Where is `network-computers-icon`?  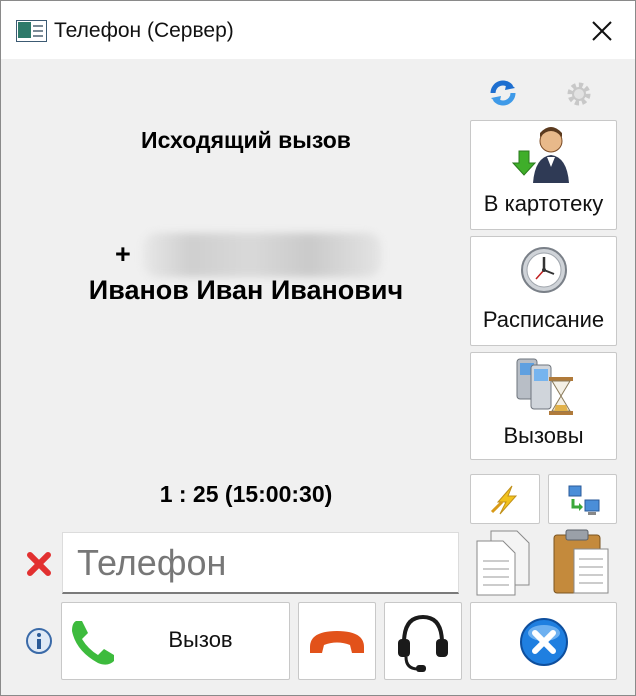
network-computers-icon is located at coordinates (584, 500).